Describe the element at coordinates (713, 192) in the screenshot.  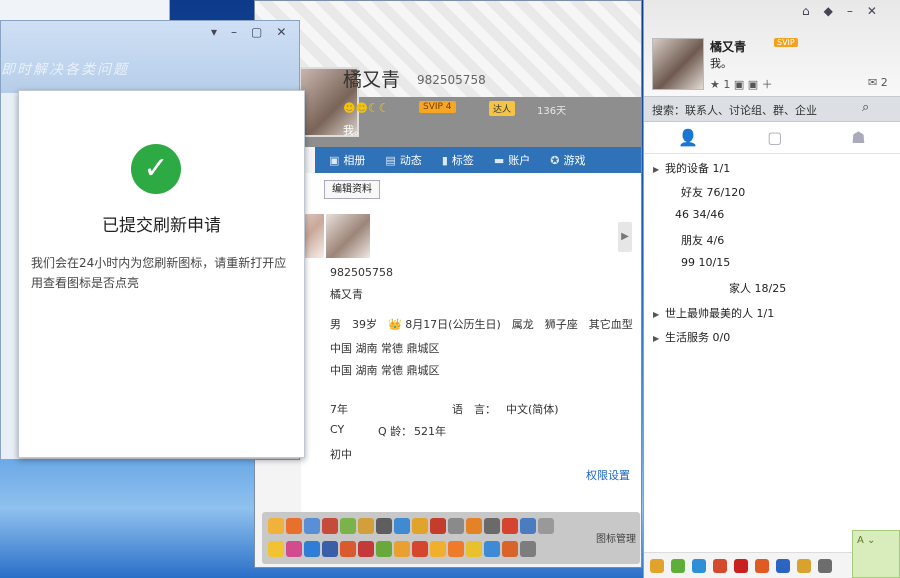
I see `contact-group: 好友 76/120` at that location.